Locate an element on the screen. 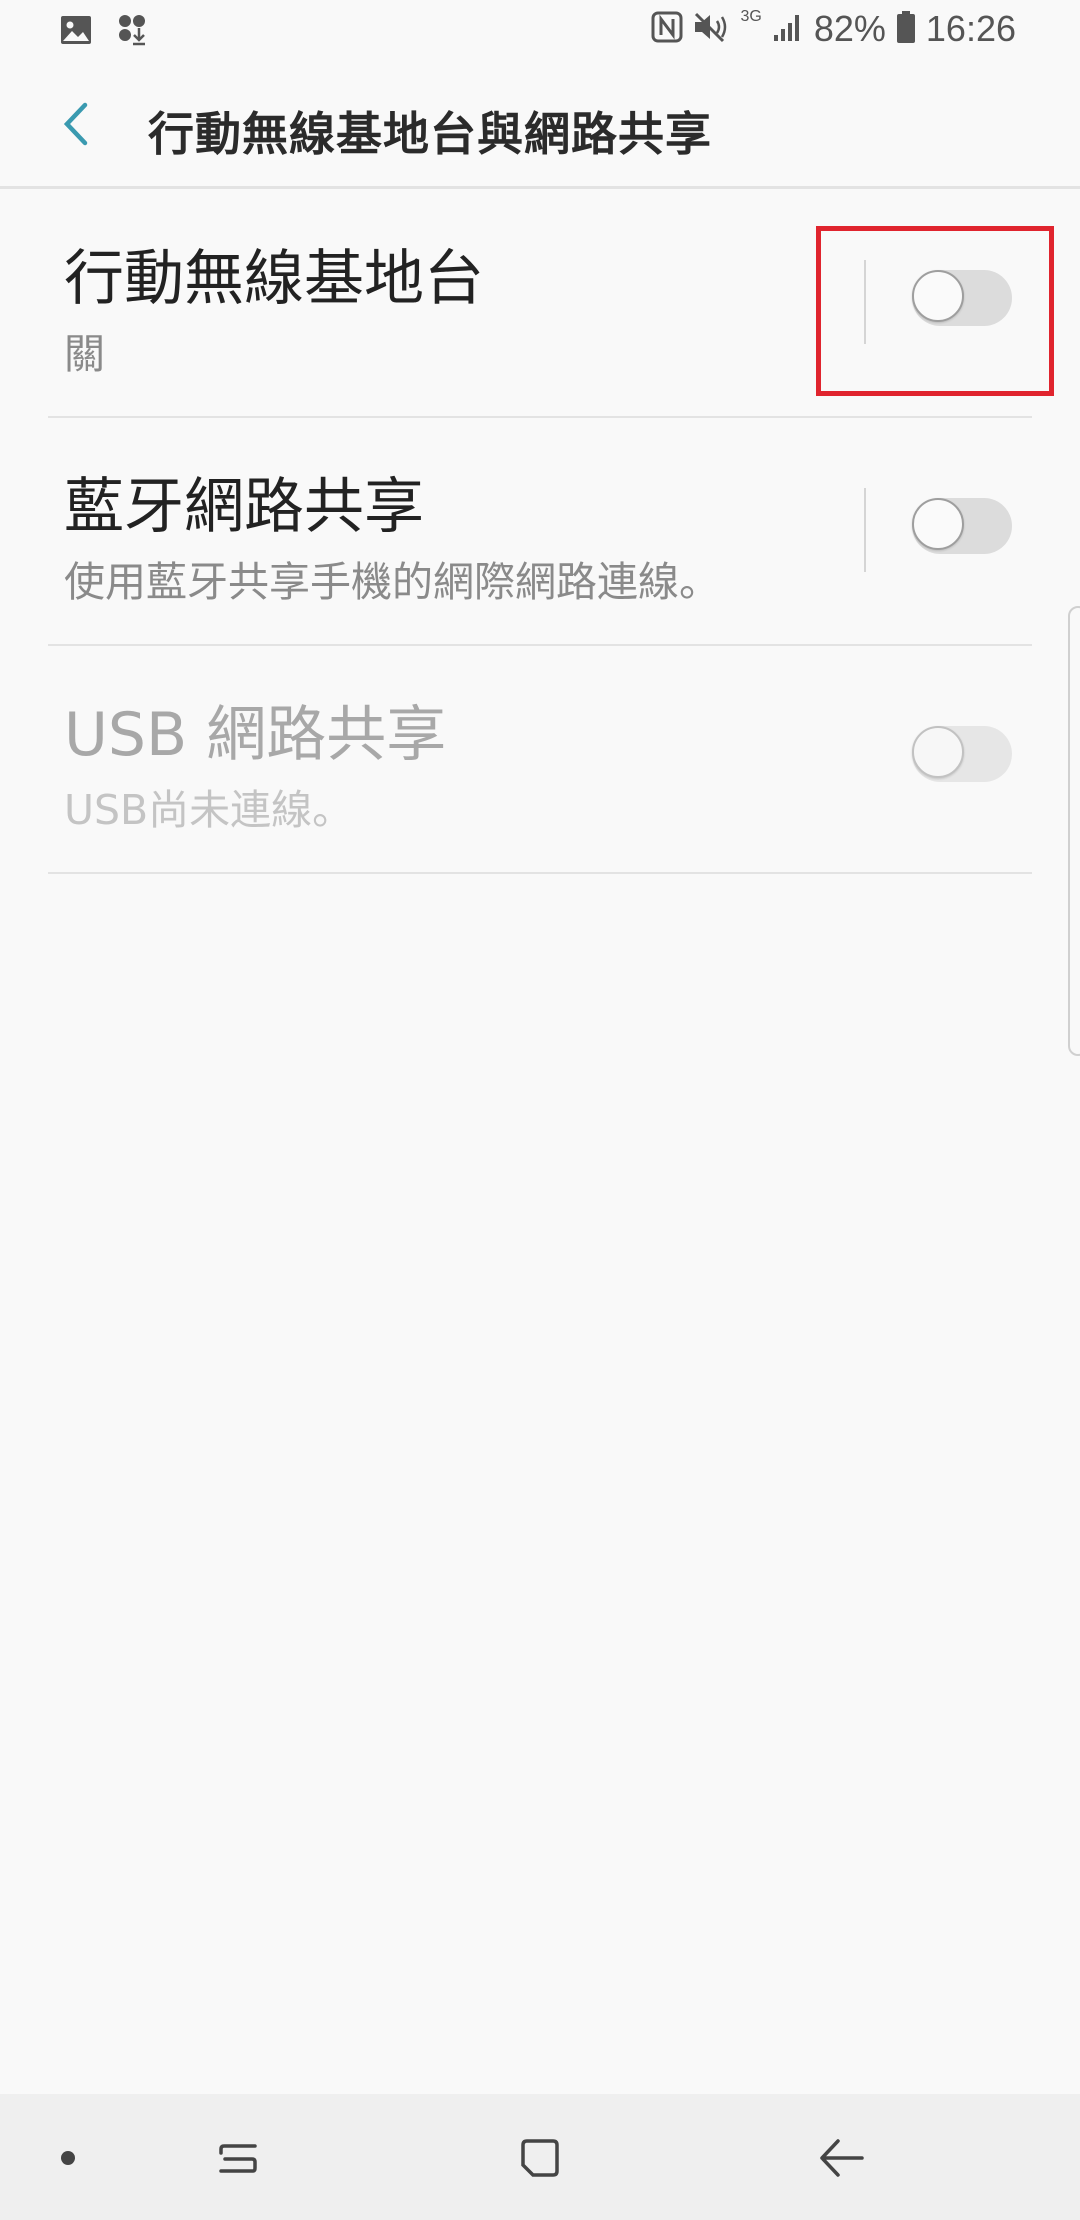  clock: 16:26 is located at coordinates (970, 28).